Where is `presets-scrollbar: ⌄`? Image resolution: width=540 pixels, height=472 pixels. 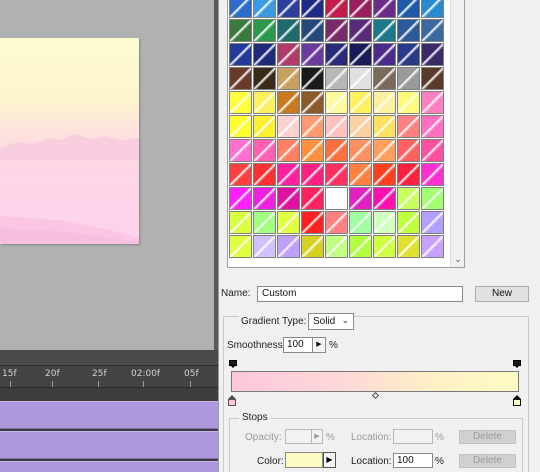
presets-scrollbar: ⌄ is located at coordinates (457, 133).